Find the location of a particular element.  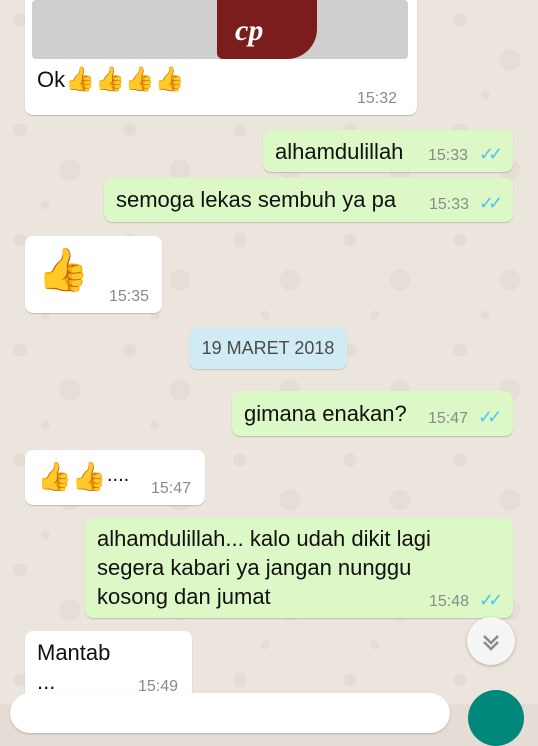

photo-label-text: cp is located at coordinates (249, 30).